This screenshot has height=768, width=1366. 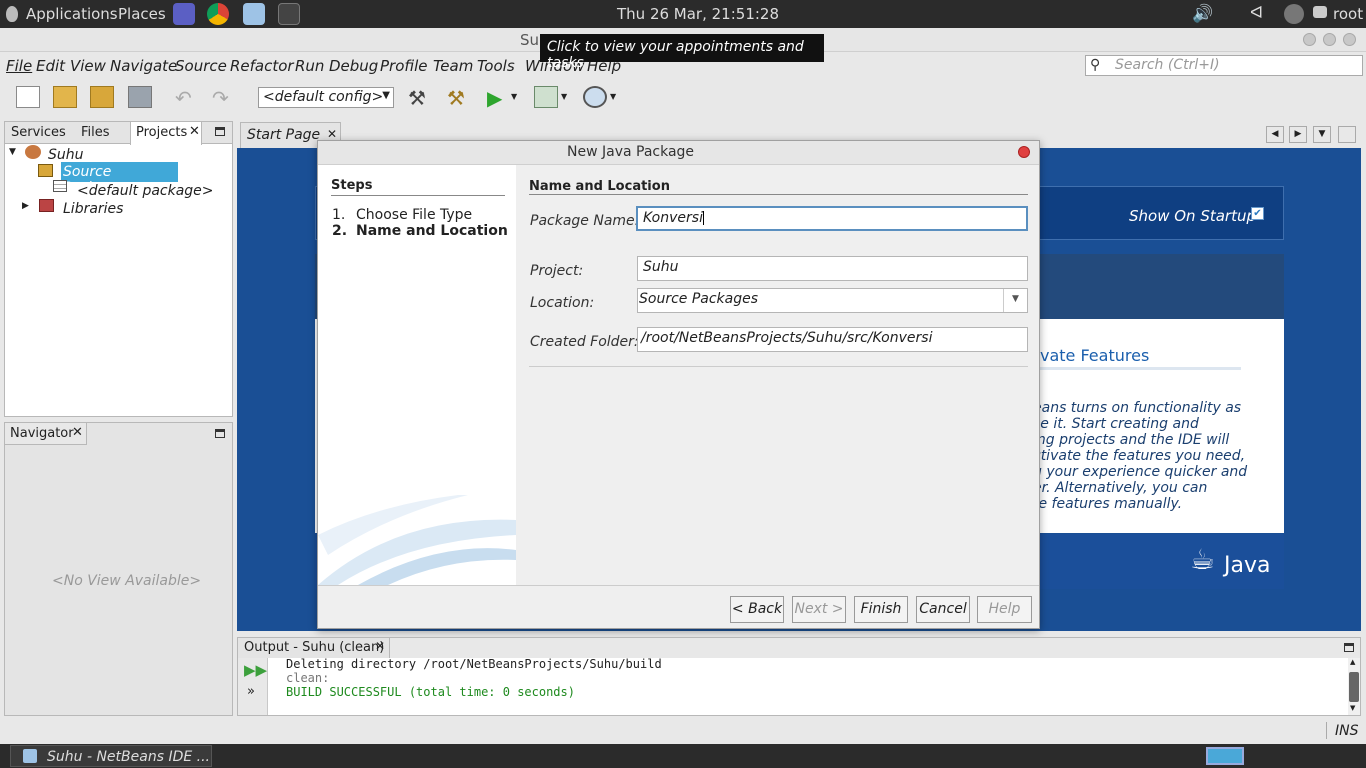 What do you see at coordinates (1224, 65) in the screenshot?
I see `search-input: ⚲ Search (Ctrl+I)` at bounding box center [1224, 65].